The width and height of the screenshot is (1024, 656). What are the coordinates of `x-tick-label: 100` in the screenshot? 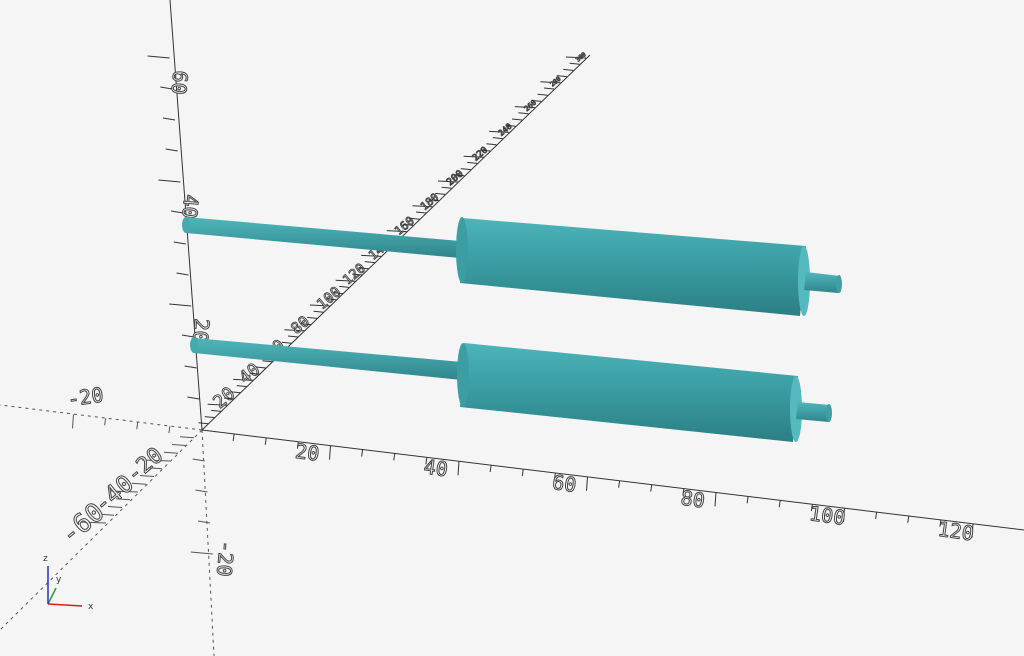 It's located at (827, 515).